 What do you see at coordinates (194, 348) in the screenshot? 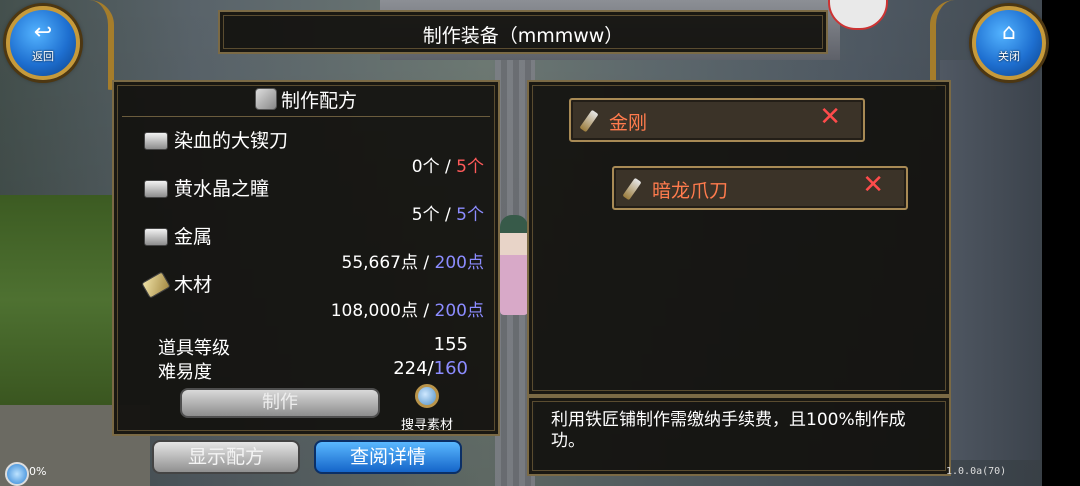
I see `item-level-label: 道具等级` at bounding box center [194, 348].